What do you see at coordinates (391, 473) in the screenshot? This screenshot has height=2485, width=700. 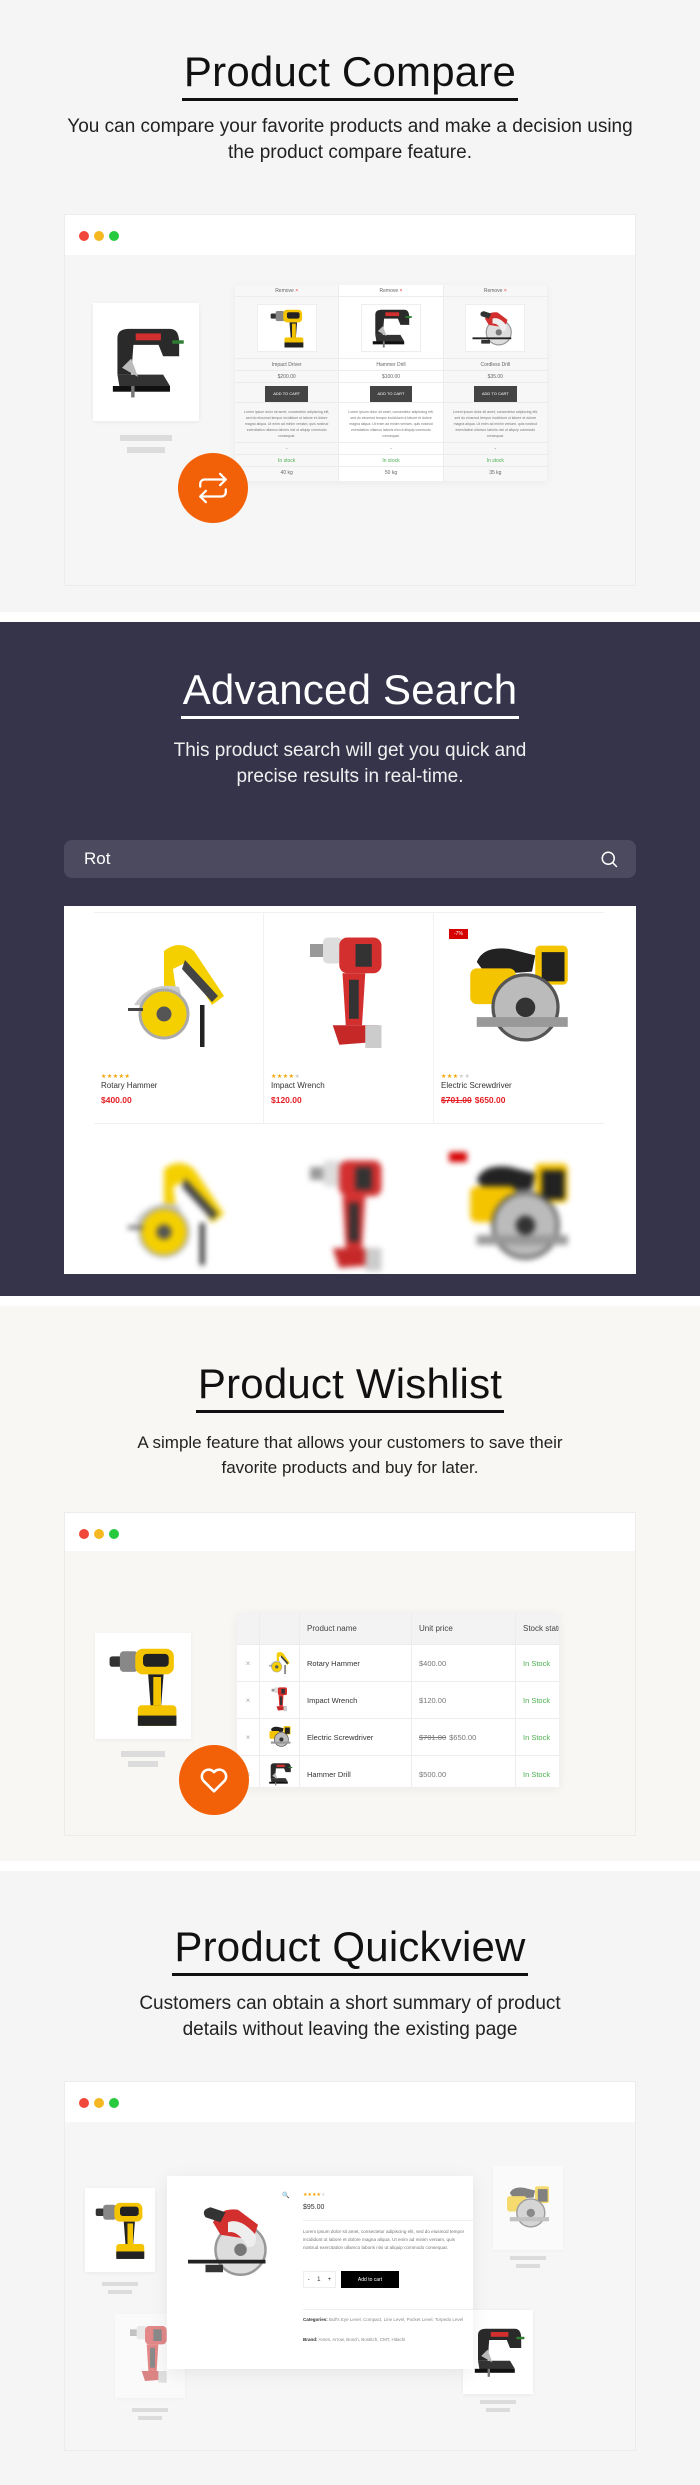 I see `compare-weight: 50 kg` at bounding box center [391, 473].